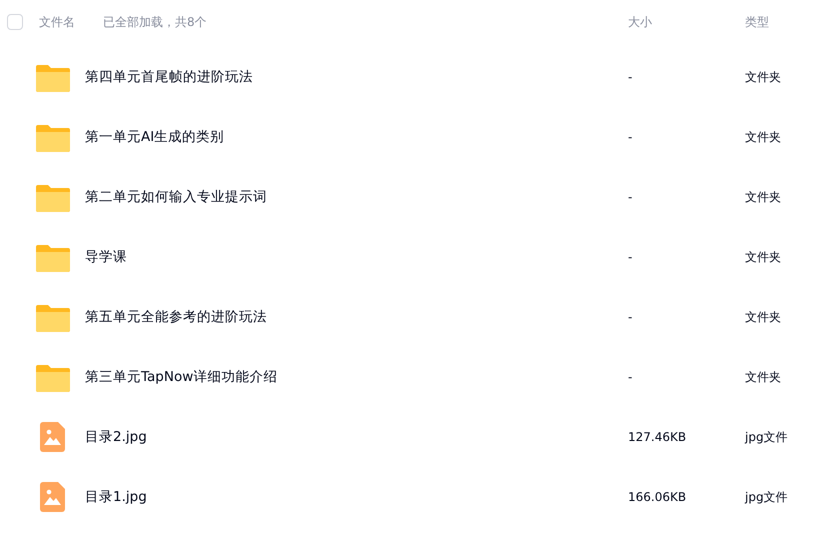 The width and height of the screenshot is (830, 546). Describe the element at coordinates (116, 437) in the screenshot. I see `file-name: 目录2.jpg` at that location.